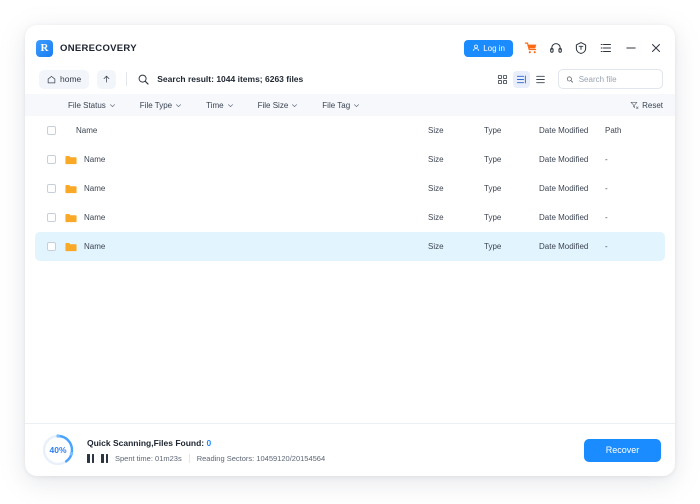 Image resolution: width=700 pixels, height=504 pixels. I want to click on list-icon, so click(540, 79).